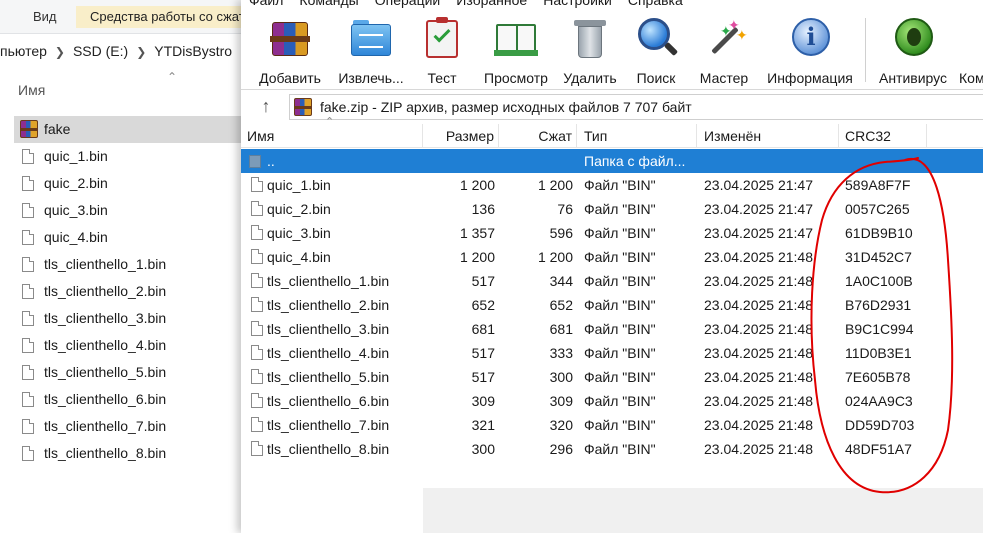  Describe the element at coordinates (166, 17) in the screenshot. I see `tab-compressed-tools: Средства работы со сжатыми` at that location.